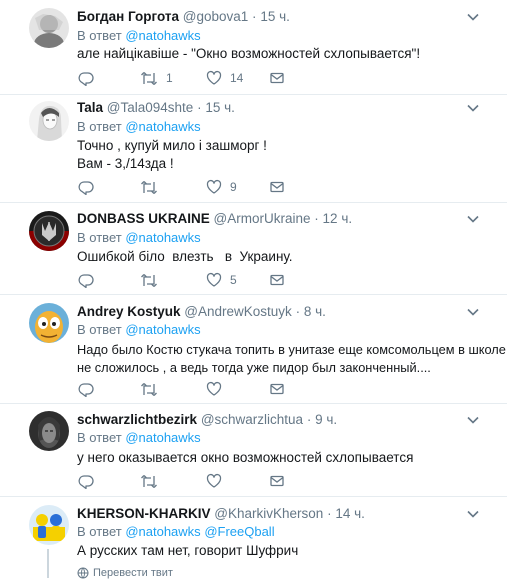  What do you see at coordinates (238, 311) in the screenshot?
I see `author-handle: @AndrewKostuyk` at bounding box center [238, 311].